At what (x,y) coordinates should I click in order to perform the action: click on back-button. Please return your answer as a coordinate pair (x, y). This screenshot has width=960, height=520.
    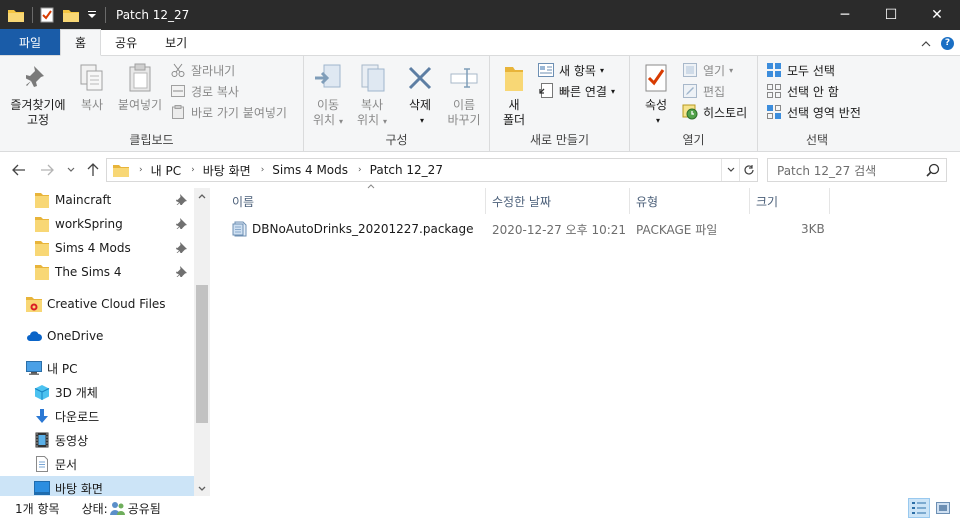
    Looking at the image, I should click on (19, 170).